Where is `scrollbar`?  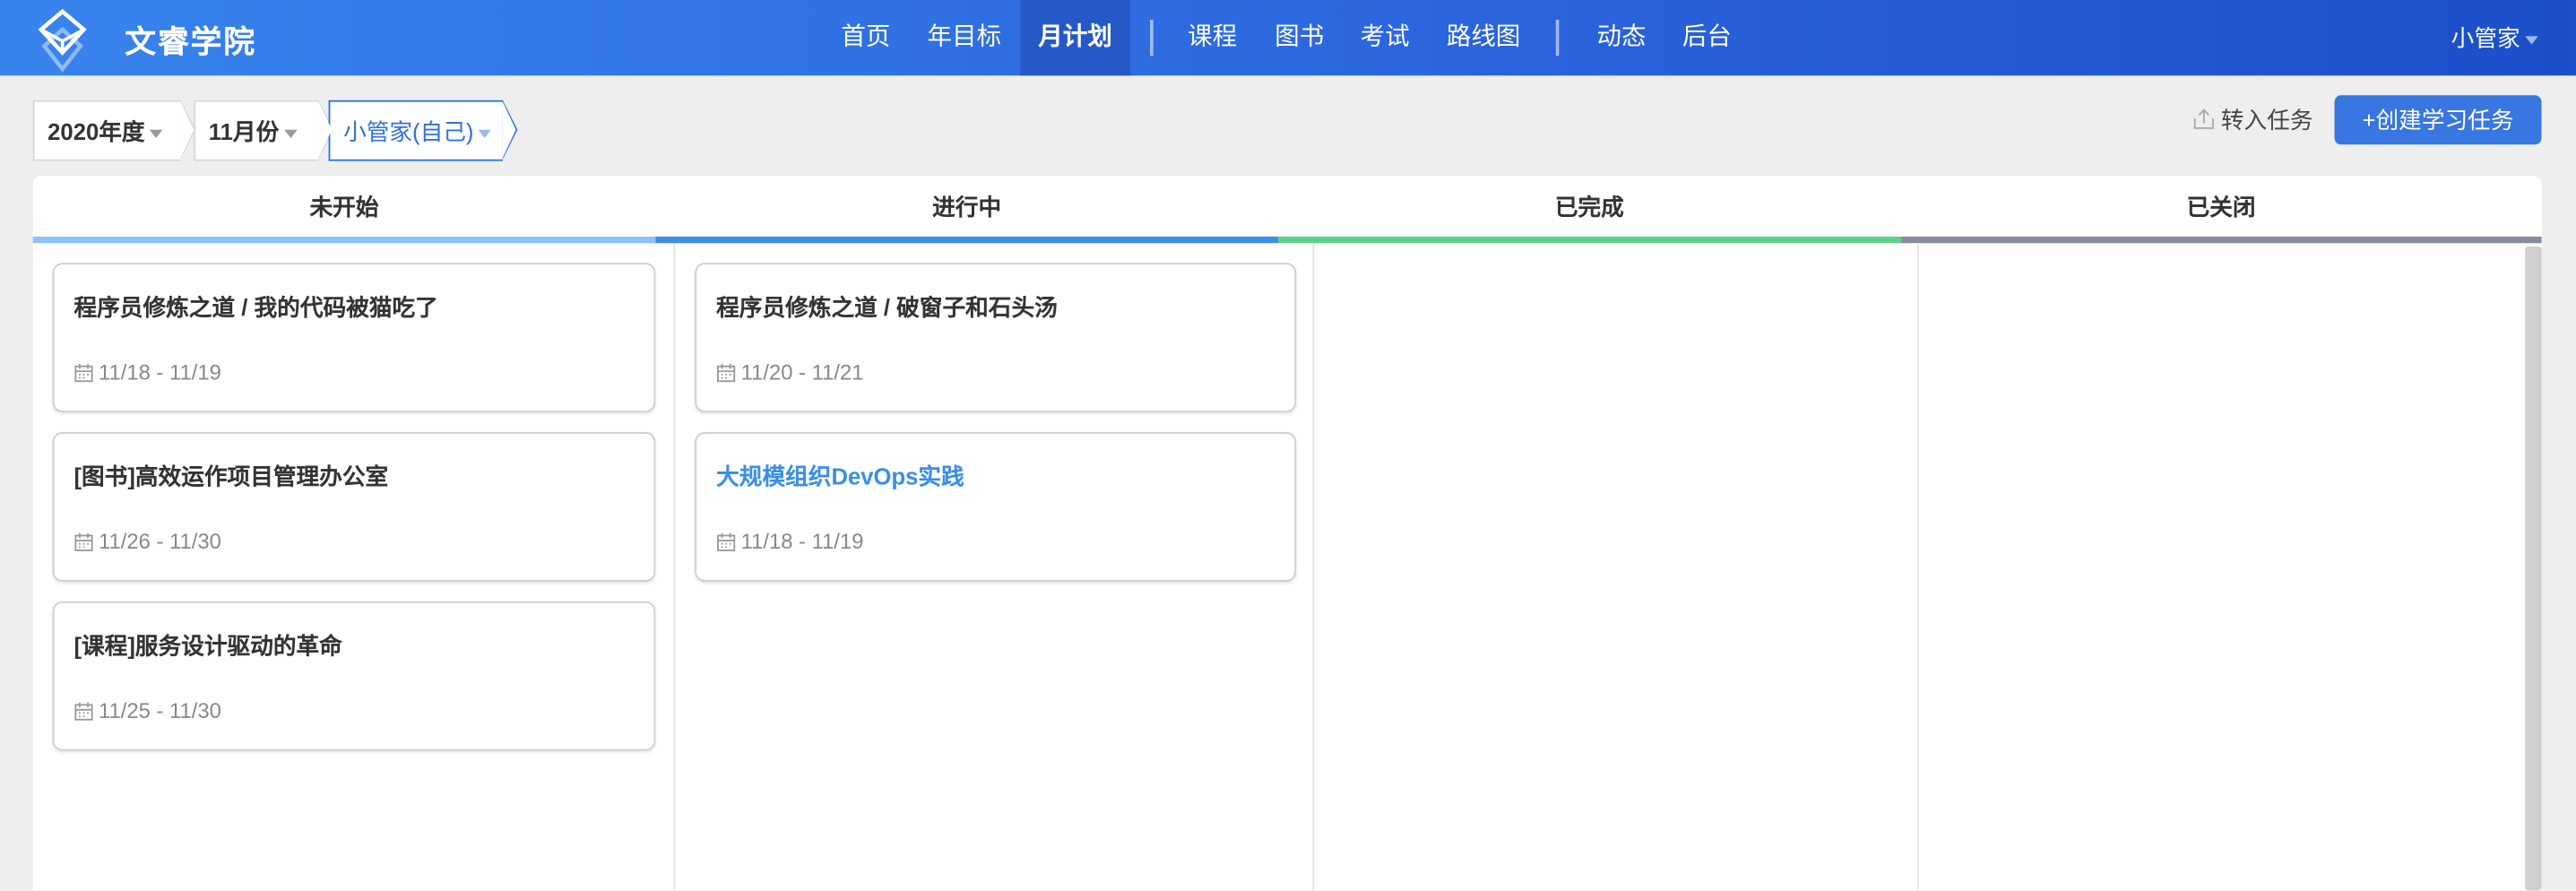 scrollbar is located at coordinates (2533, 568).